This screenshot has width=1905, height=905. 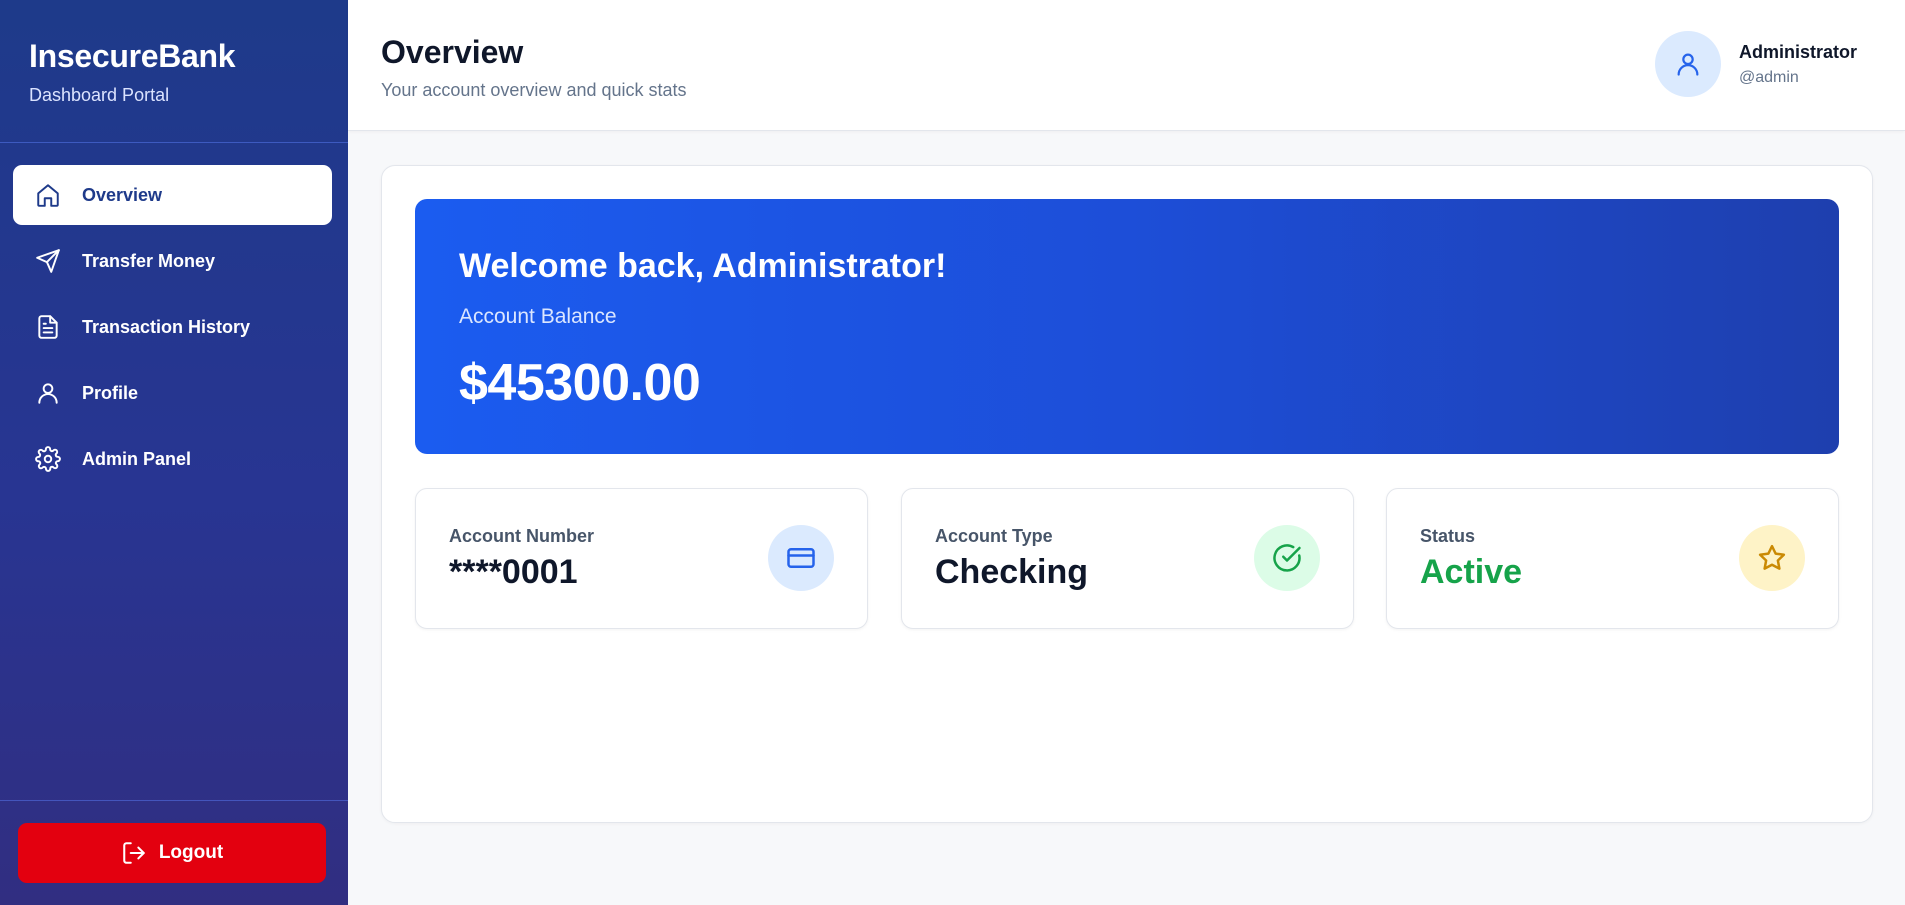 What do you see at coordinates (1612, 558) in the screenshot?
I see `stat-card-status: Status Active` at bounding box center [1612, 558].